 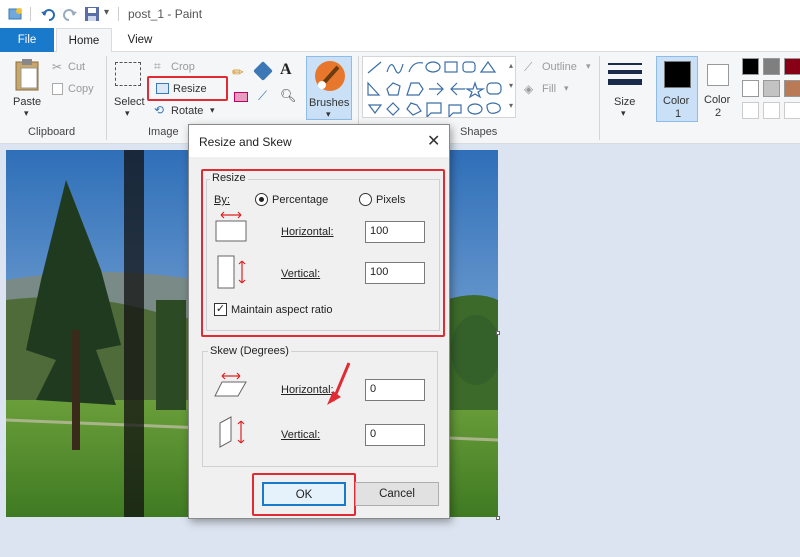 What do you see at coordinates (129, 87) in the screenshot?
I see `select-button: Select ▾` at bounding box center [129, 87].